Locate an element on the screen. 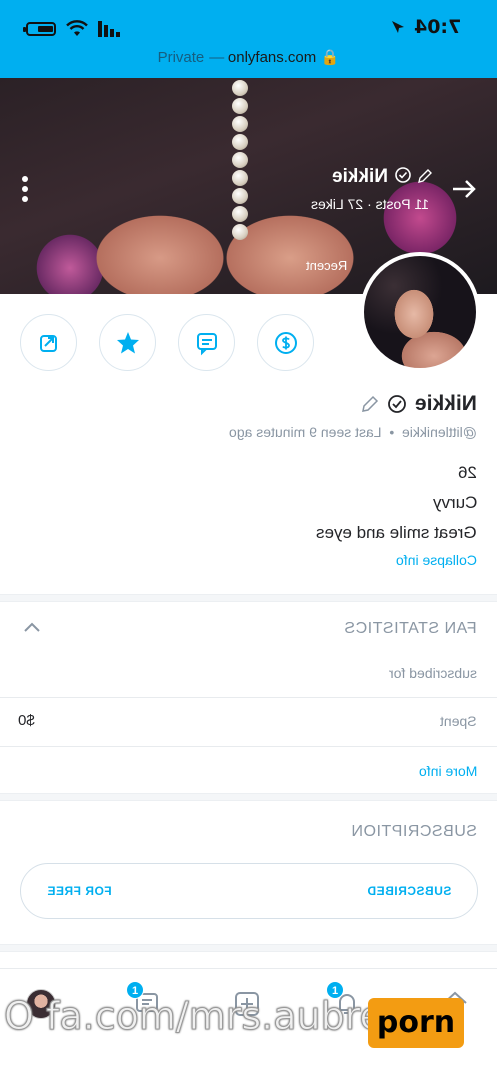 The height and width of the screenshot is (1077, 497). url-text: onlyfans.com is located at coordinates (272, 57).